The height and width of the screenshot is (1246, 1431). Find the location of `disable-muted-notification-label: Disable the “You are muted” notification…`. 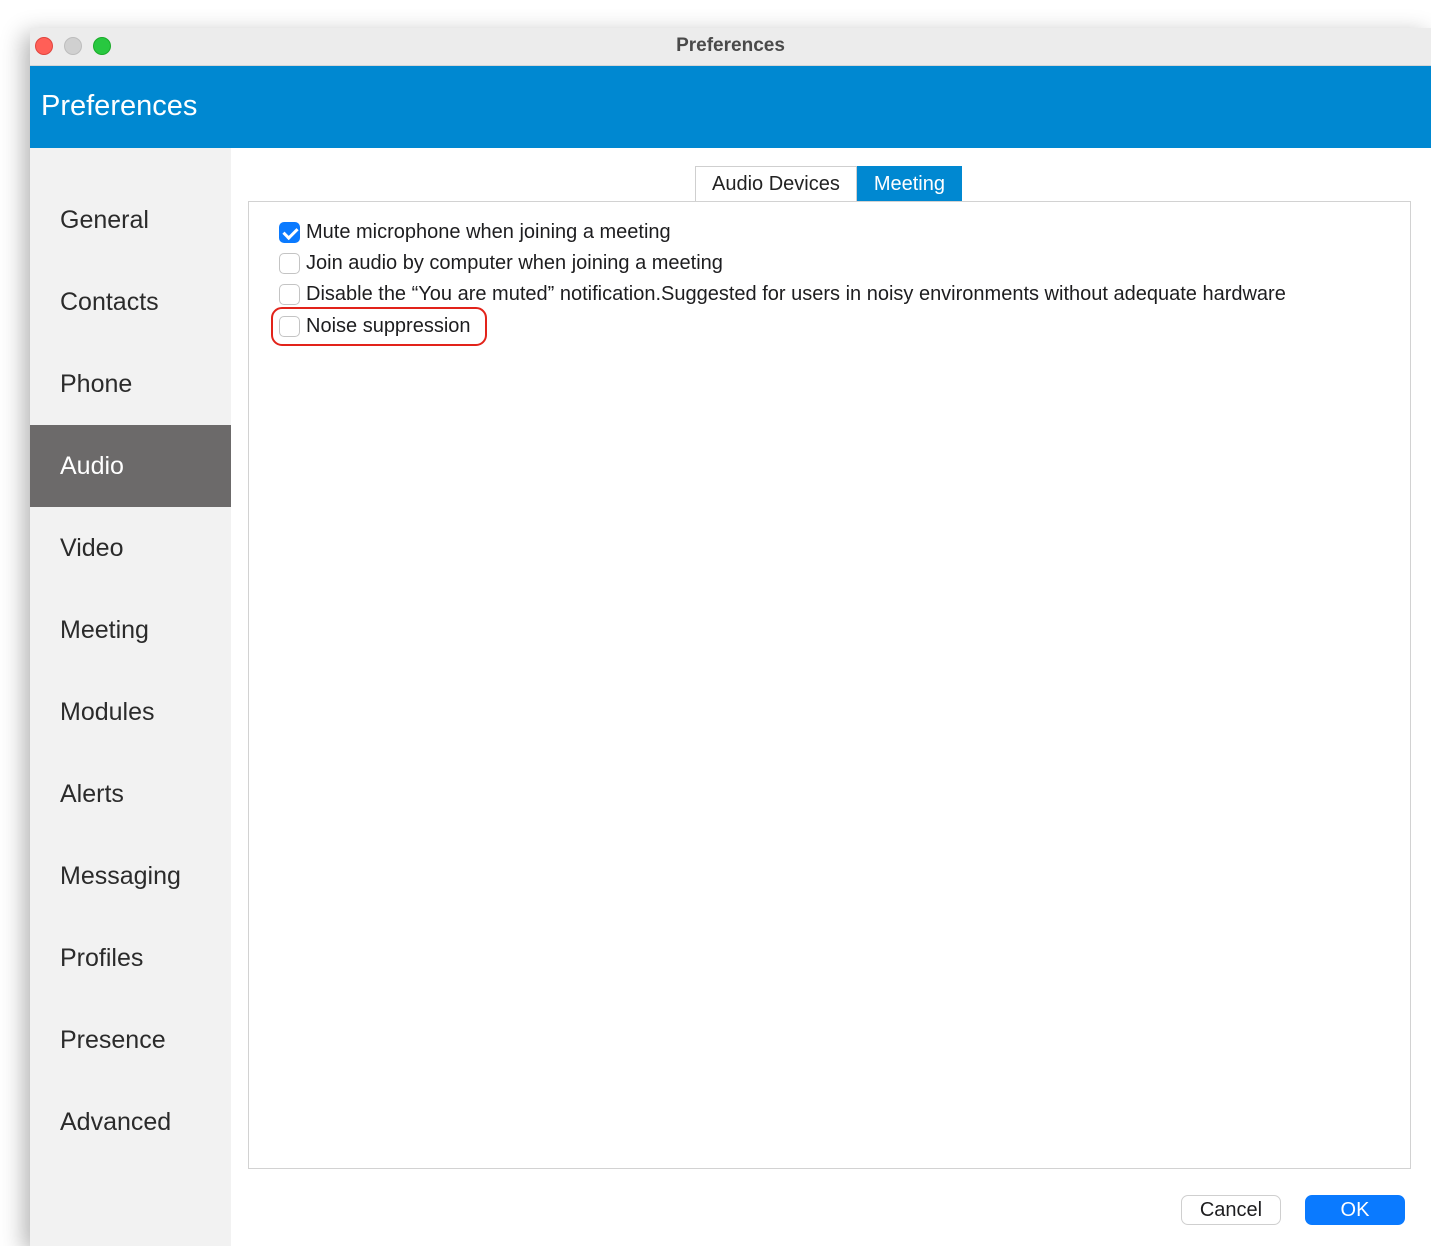

disable-muted-notification-label: Disable the “You are muted” notification… is located at coordinates (796, 294).